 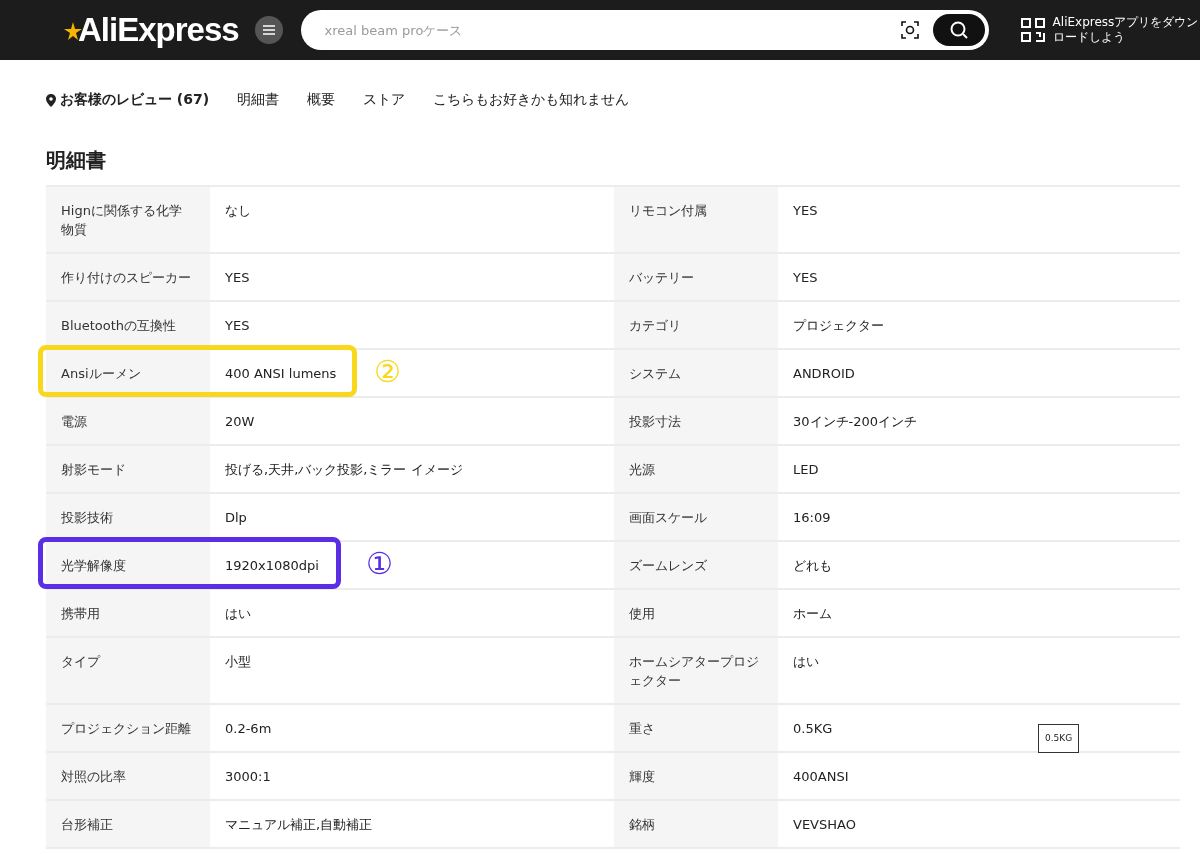 I want to click on spec-value: 400ANSI, so click(x=821, y=776).